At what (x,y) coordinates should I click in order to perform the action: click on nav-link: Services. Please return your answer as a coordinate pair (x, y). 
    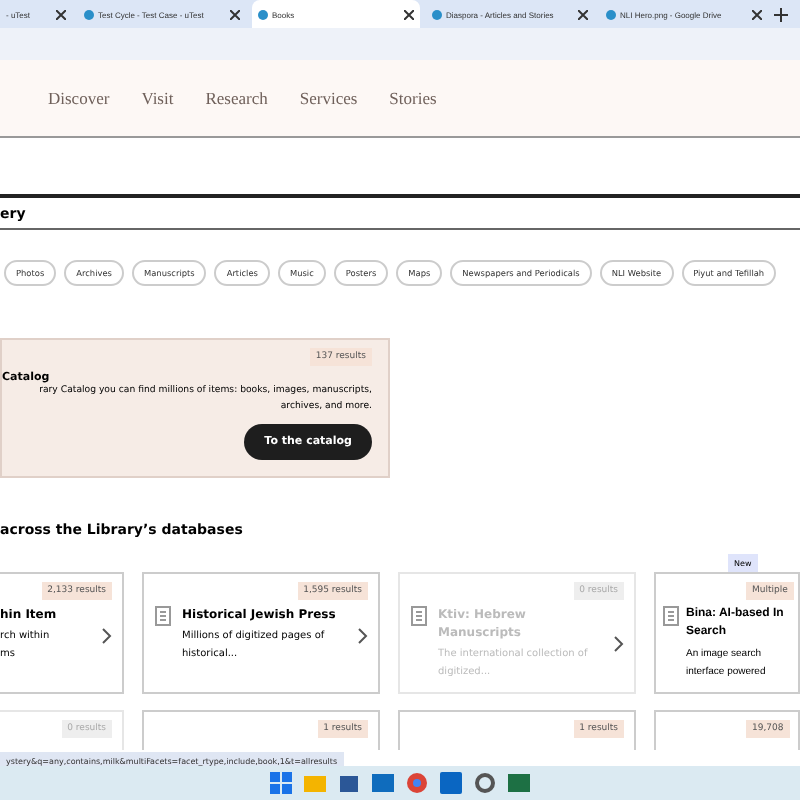
    Looking at the image, I should click on (328, 98).